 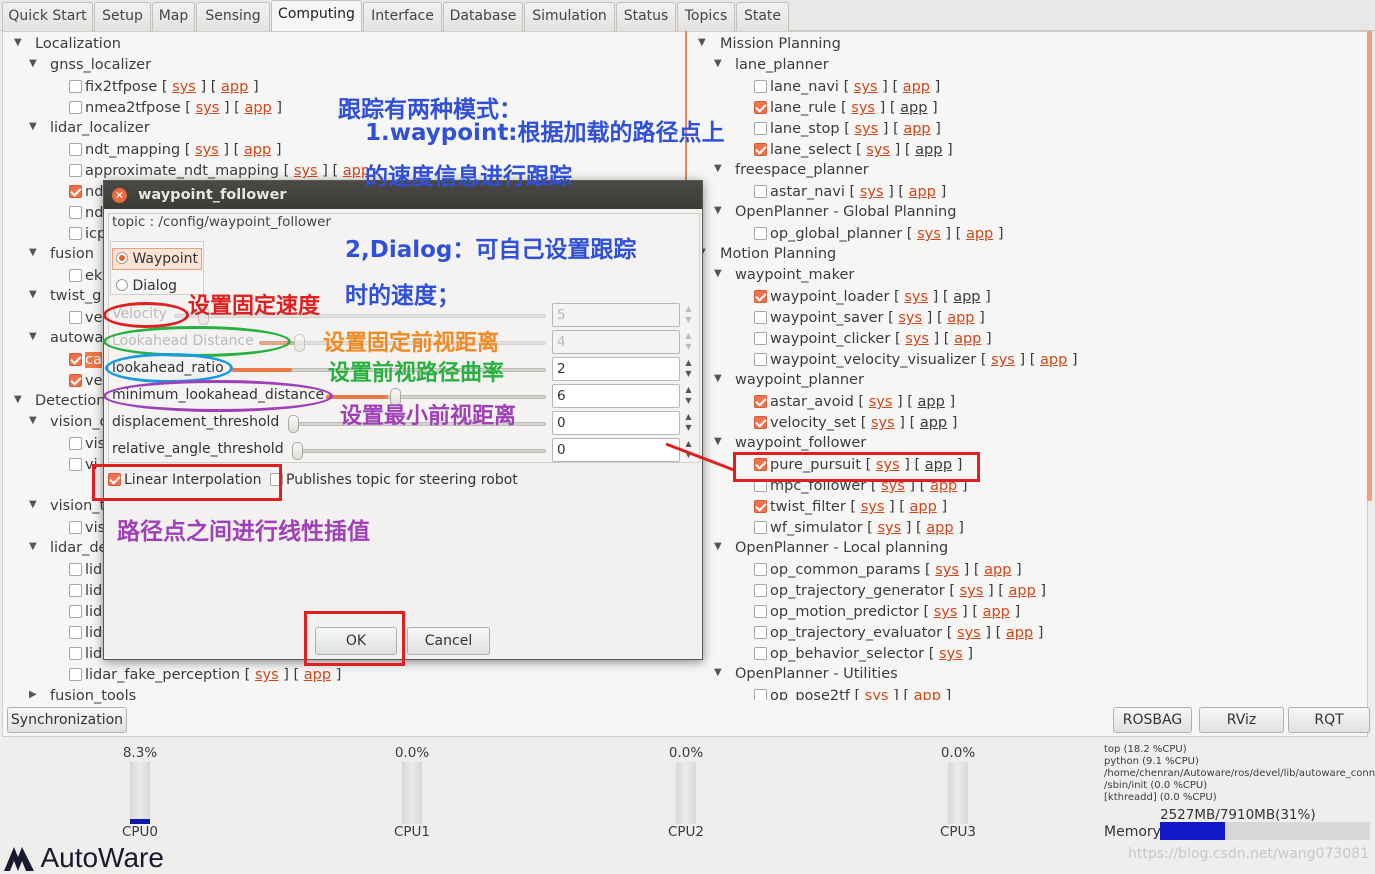 I want to click on tree-openplanner-local: OpenPlanner - Local planning, so click(x=841, y=548).